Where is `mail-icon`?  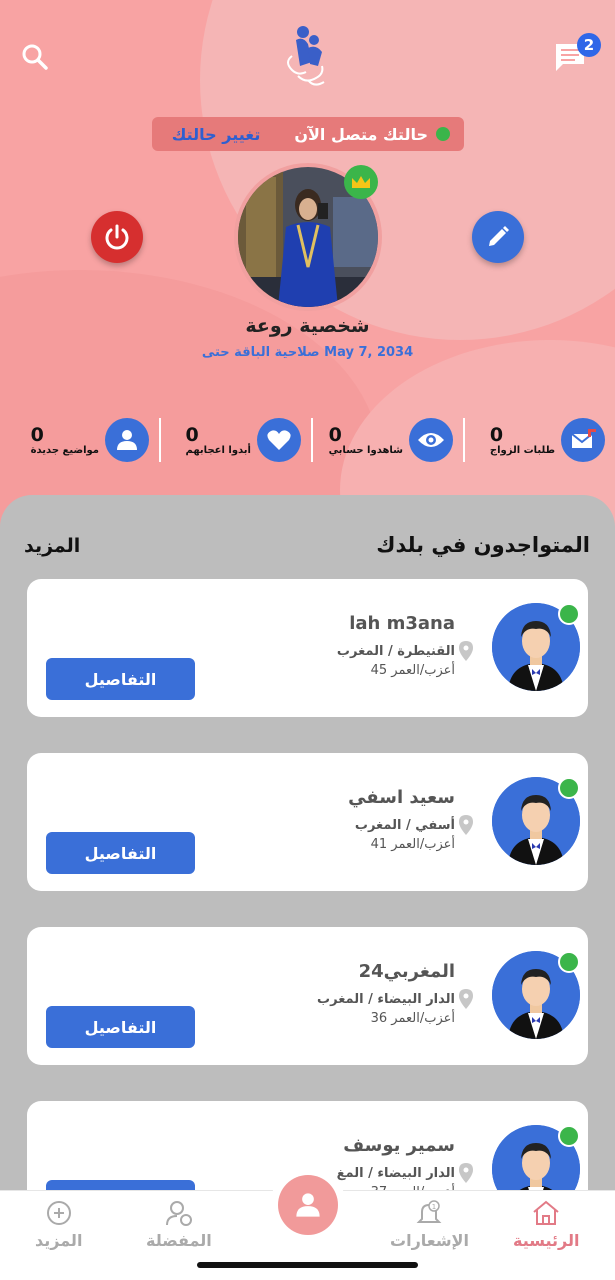 mail-icon is located at coordinates (583, 440).